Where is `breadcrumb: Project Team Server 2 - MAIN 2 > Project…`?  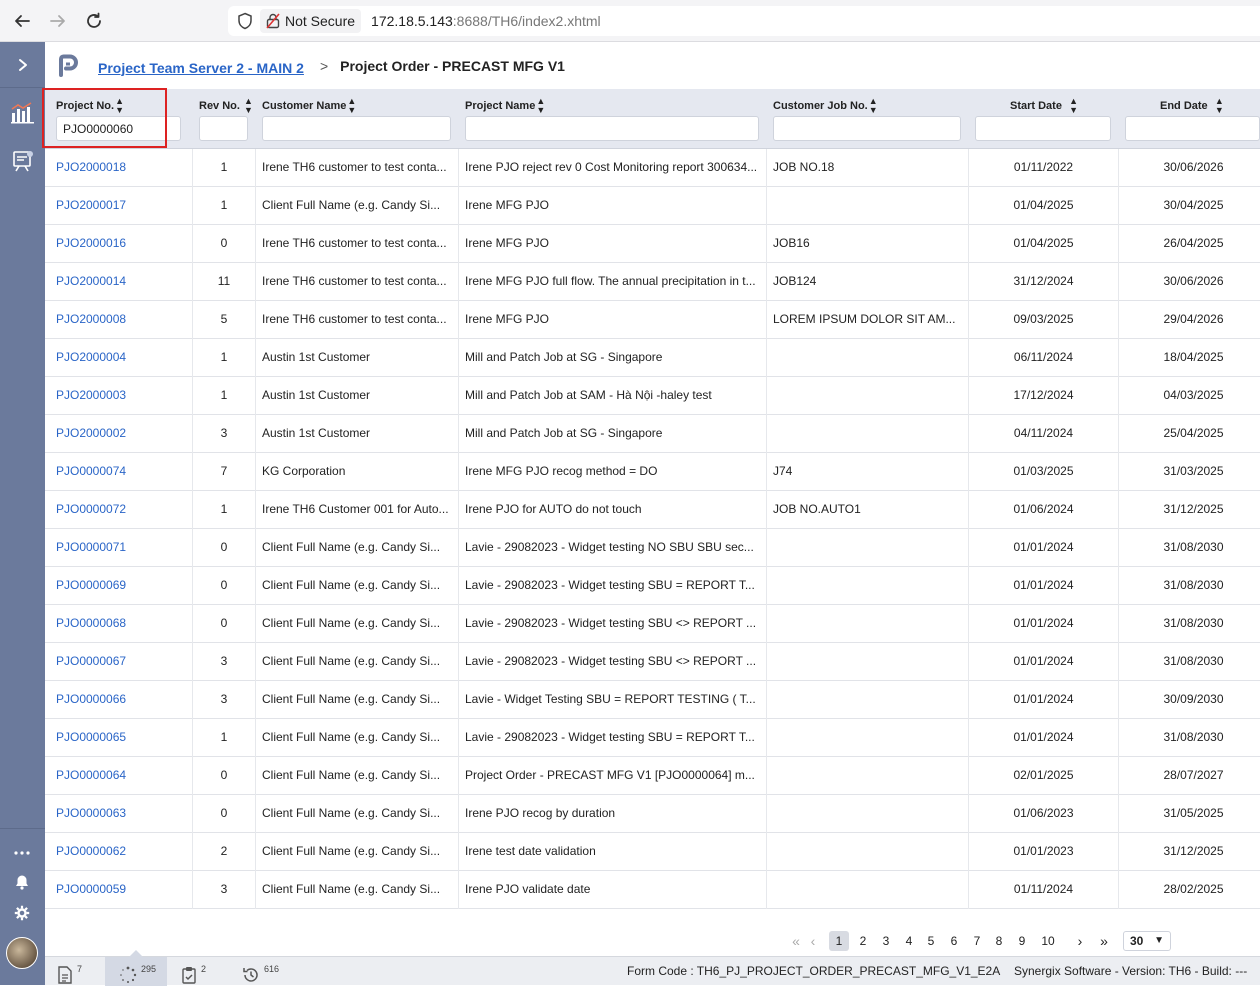 breadcrumb: Project Team Server 2 - MAIN 2 > Project… is located at coordinates (652, 65).